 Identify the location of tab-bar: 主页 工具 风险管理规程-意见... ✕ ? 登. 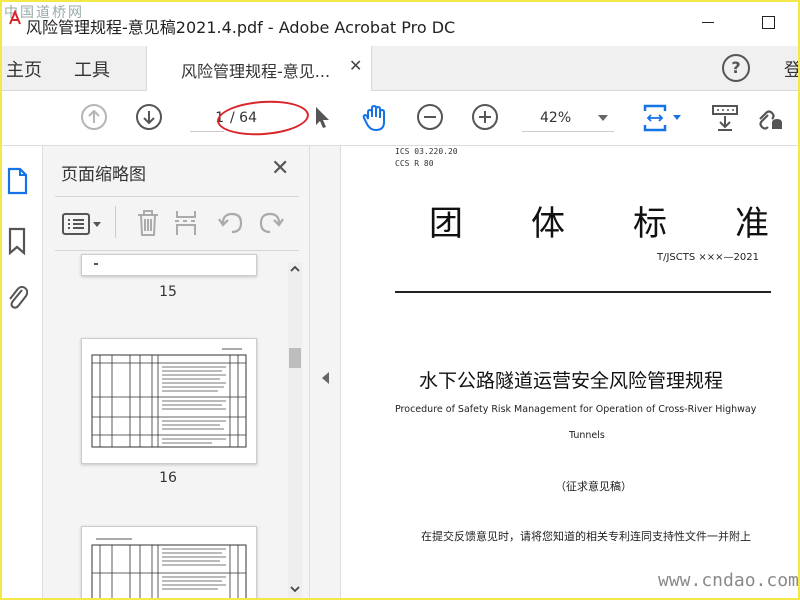
(400, 68).